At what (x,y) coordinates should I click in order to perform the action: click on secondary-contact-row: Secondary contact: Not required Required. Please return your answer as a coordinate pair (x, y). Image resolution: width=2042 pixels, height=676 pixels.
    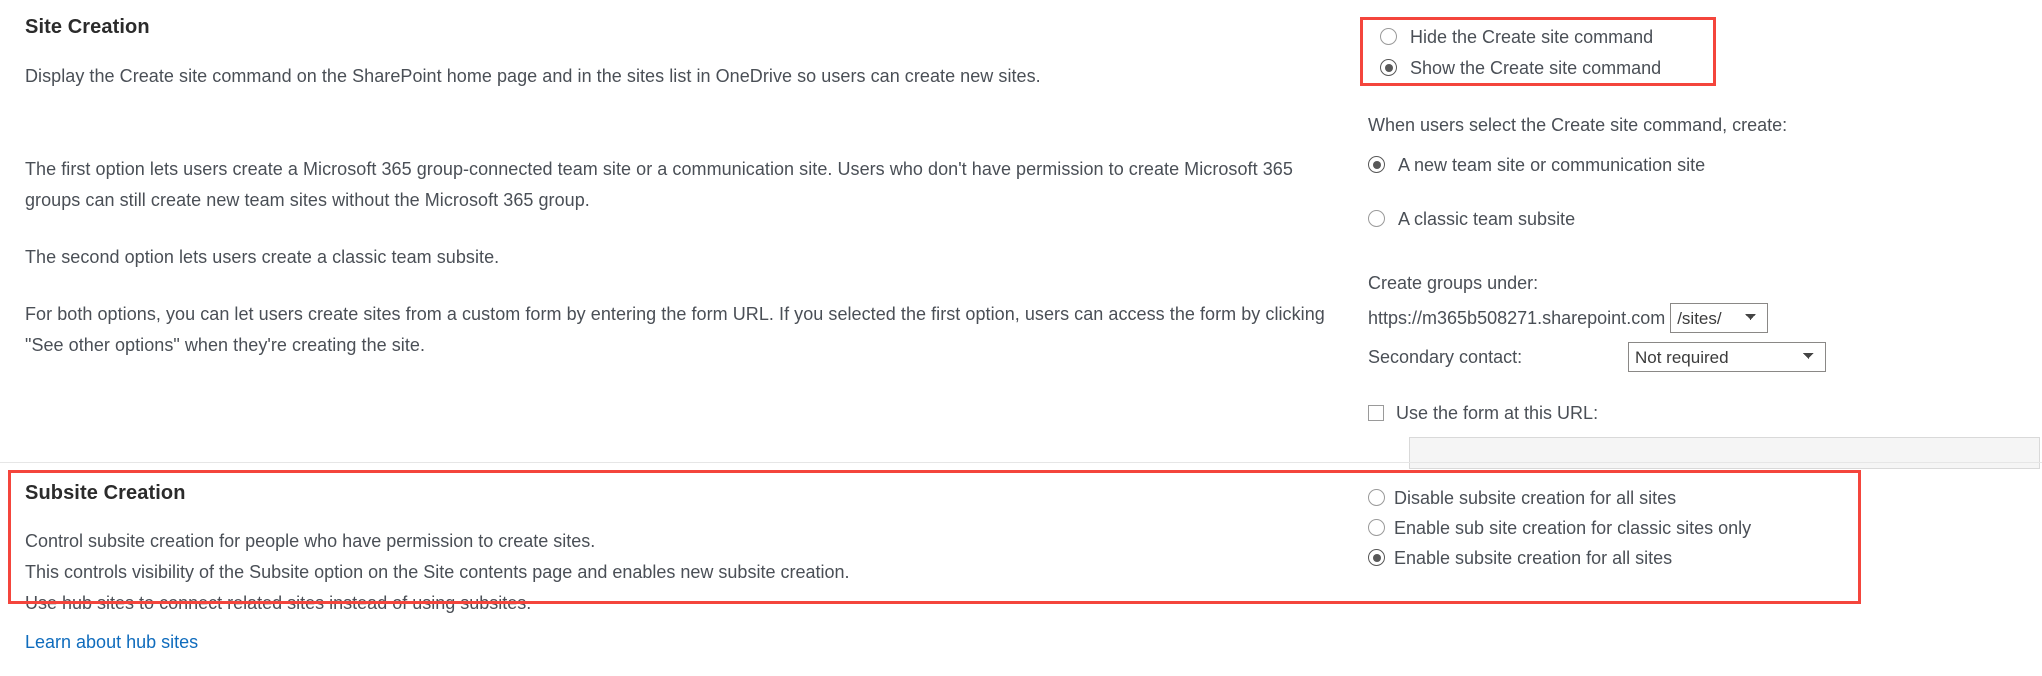
    Looking at the image, I should click on (1648, 357).